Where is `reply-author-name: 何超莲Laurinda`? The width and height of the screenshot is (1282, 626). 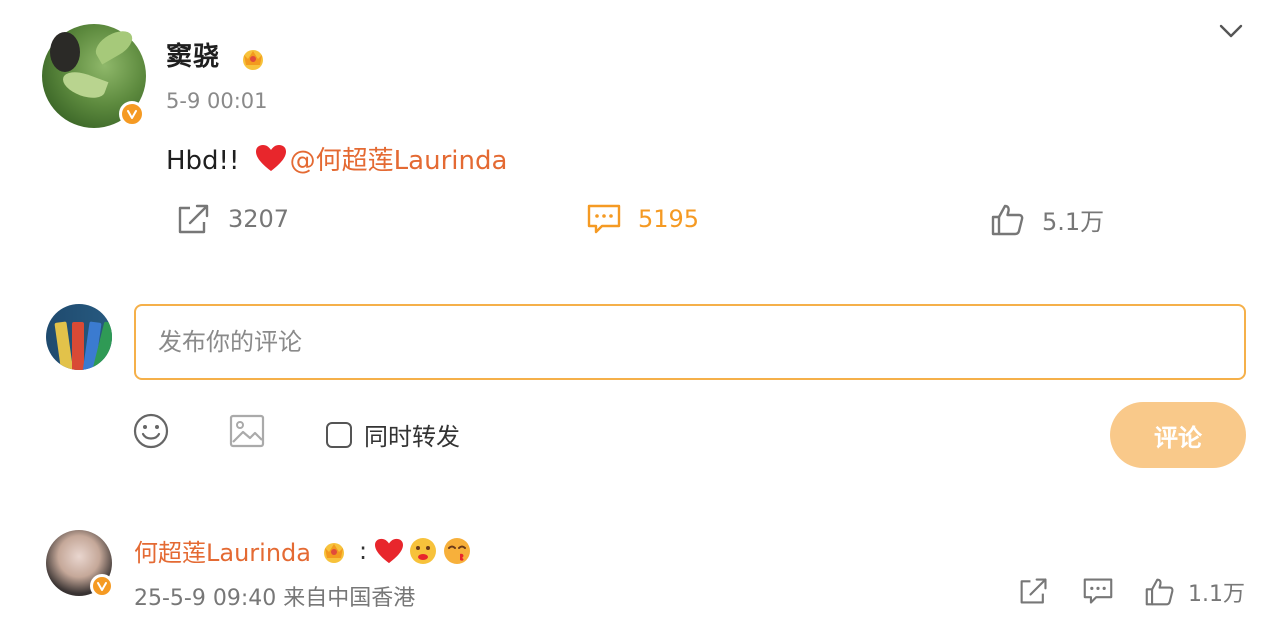 reply-author-name: 何超莲Laurinda is located at coordinates (222, 550).